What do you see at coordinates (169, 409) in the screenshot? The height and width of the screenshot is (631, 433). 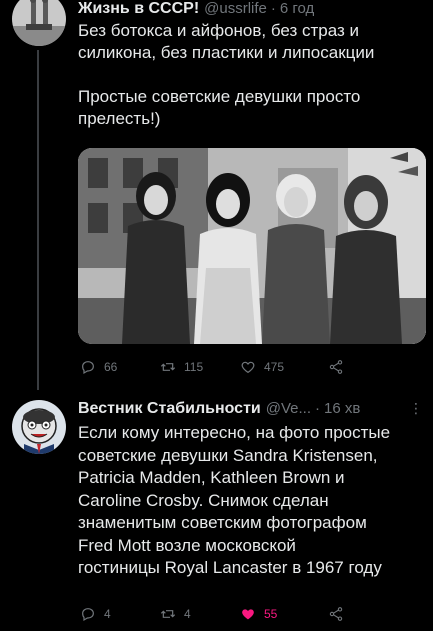 I see `author-name: Вестник Стабильности` at bounding box center [169, 409].